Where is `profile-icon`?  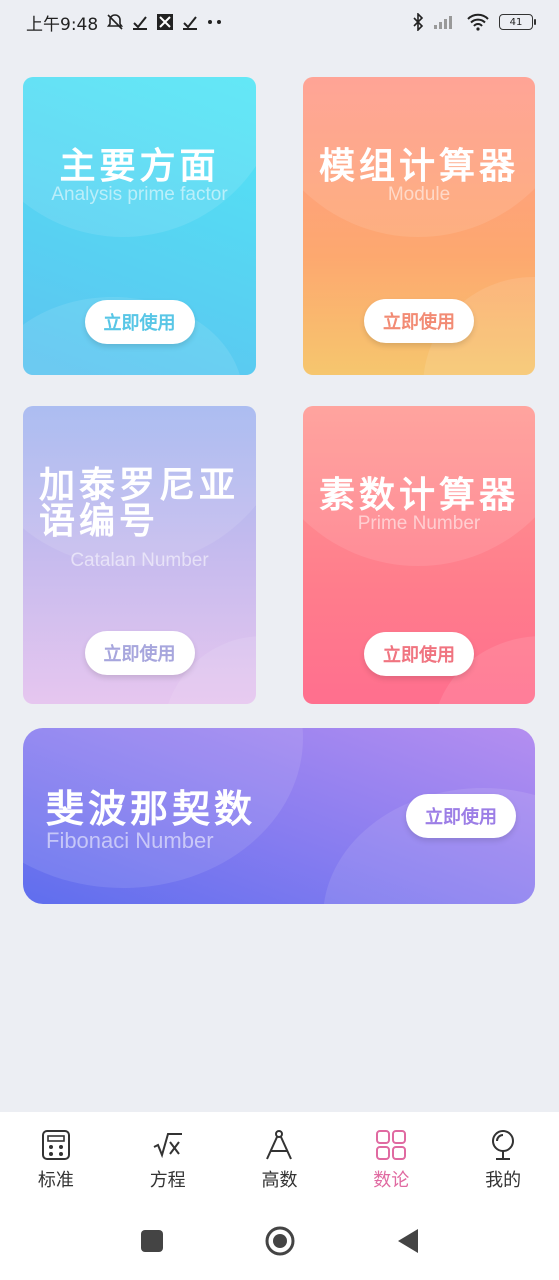
profile-icon is located at coordinates (503, 1145).